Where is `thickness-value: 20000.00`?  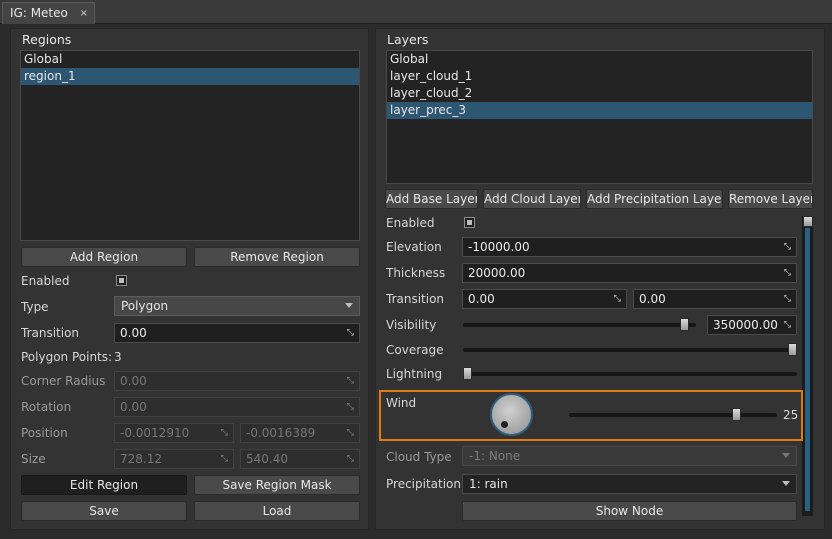 thickness-value: 20000.00 is located at coordinates (497, 273).